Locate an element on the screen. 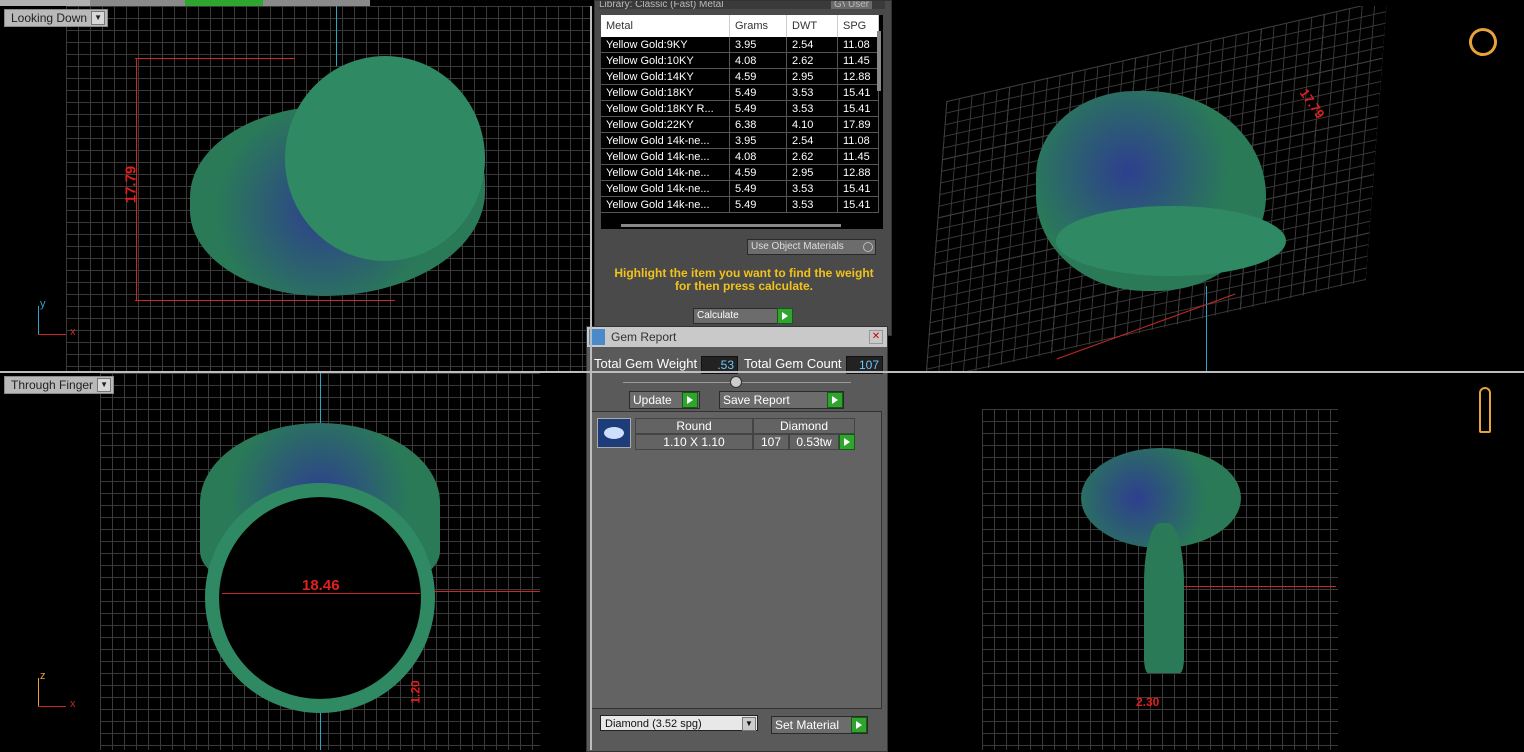 Image resolution: width=1524 pixels, height=752 pixels. set-material-play-icon is located at coordinates (859, 725).